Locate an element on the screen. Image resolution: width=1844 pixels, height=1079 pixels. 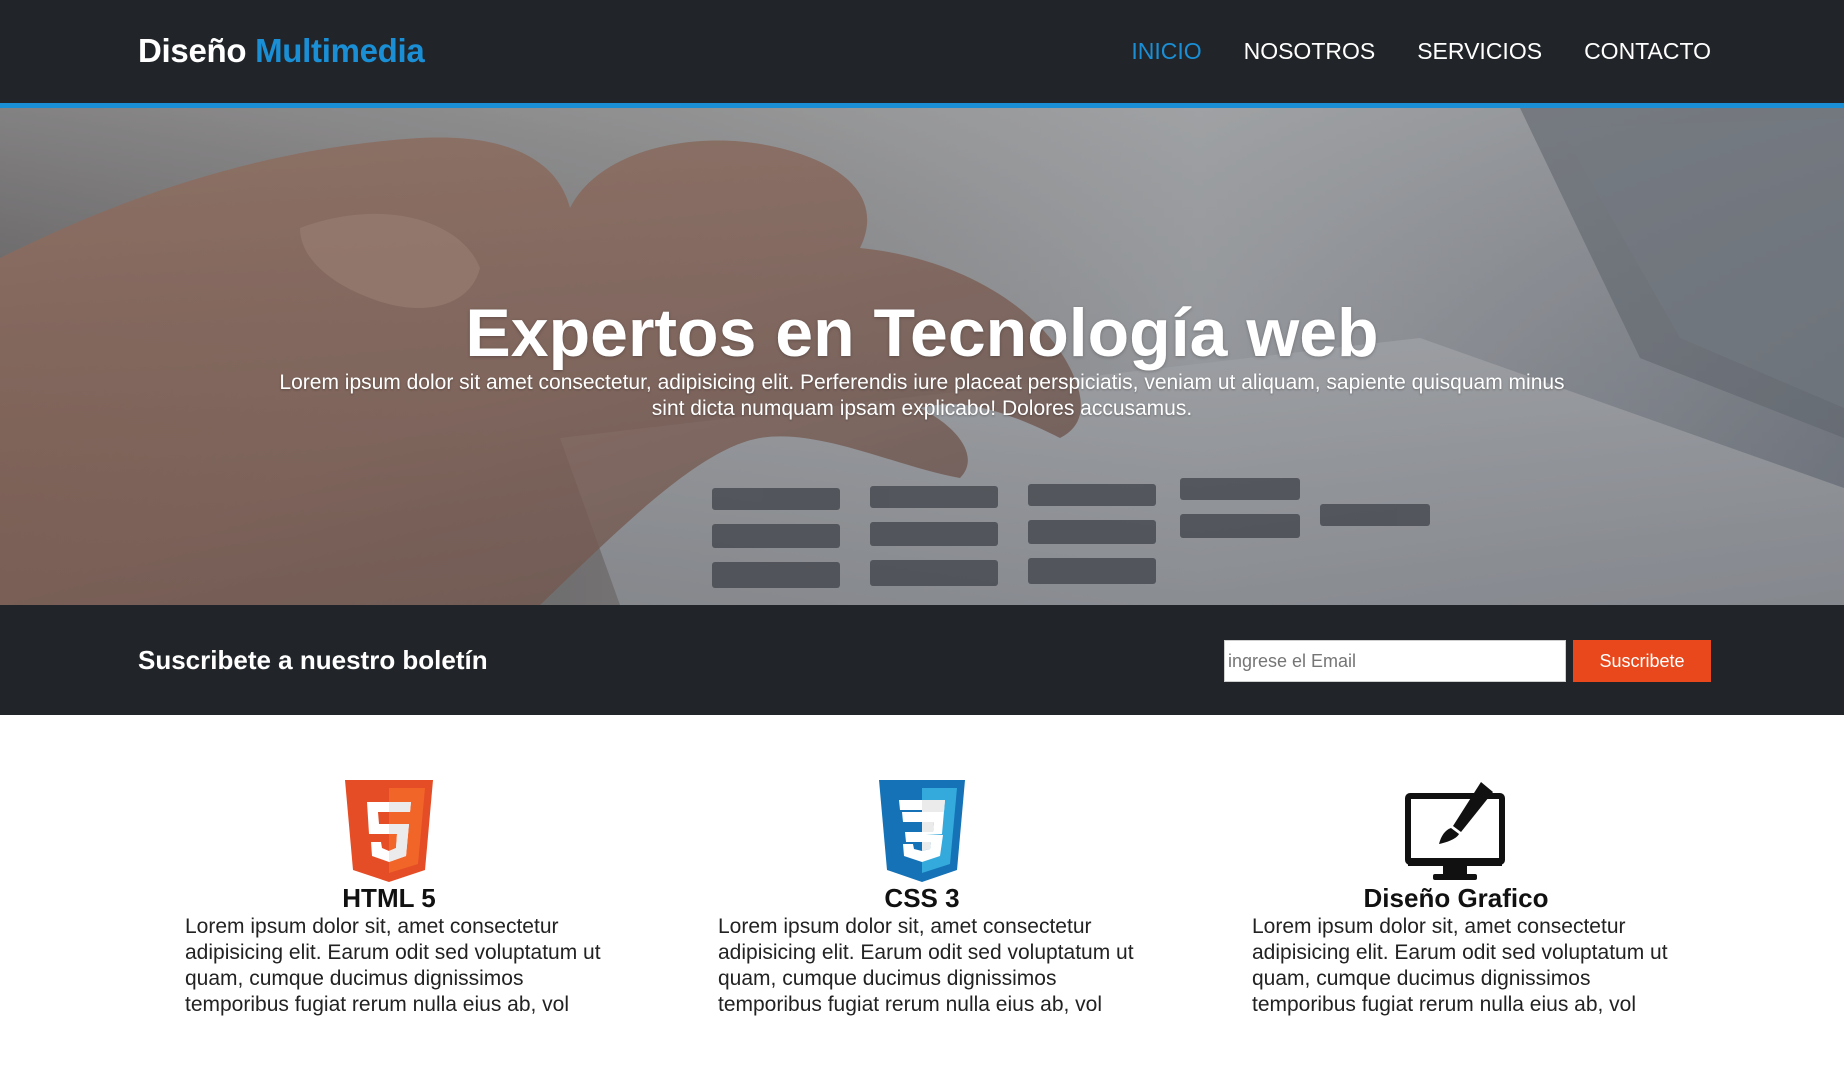
newsletter-section: Suscribete a nuestro boletín Suscribete is located at coordinates (922, 660).